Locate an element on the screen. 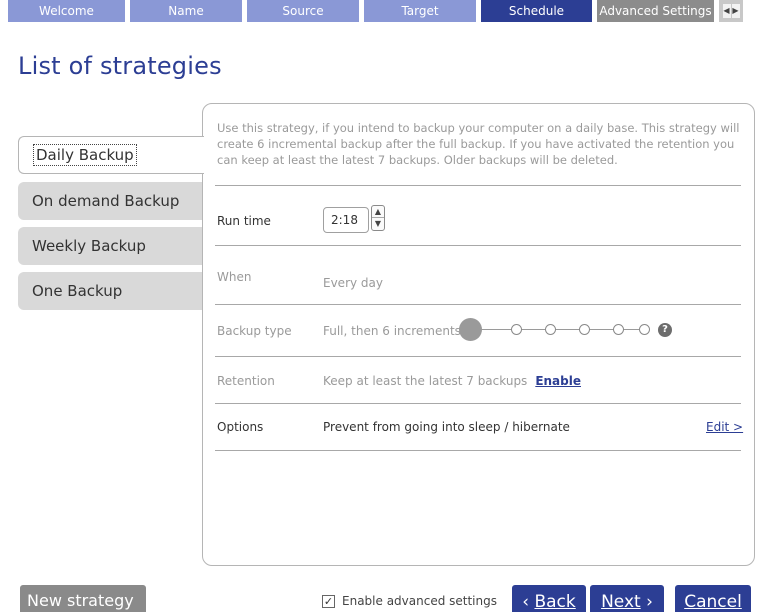  run-time-label: Run time is located at coordinates (244, 221).